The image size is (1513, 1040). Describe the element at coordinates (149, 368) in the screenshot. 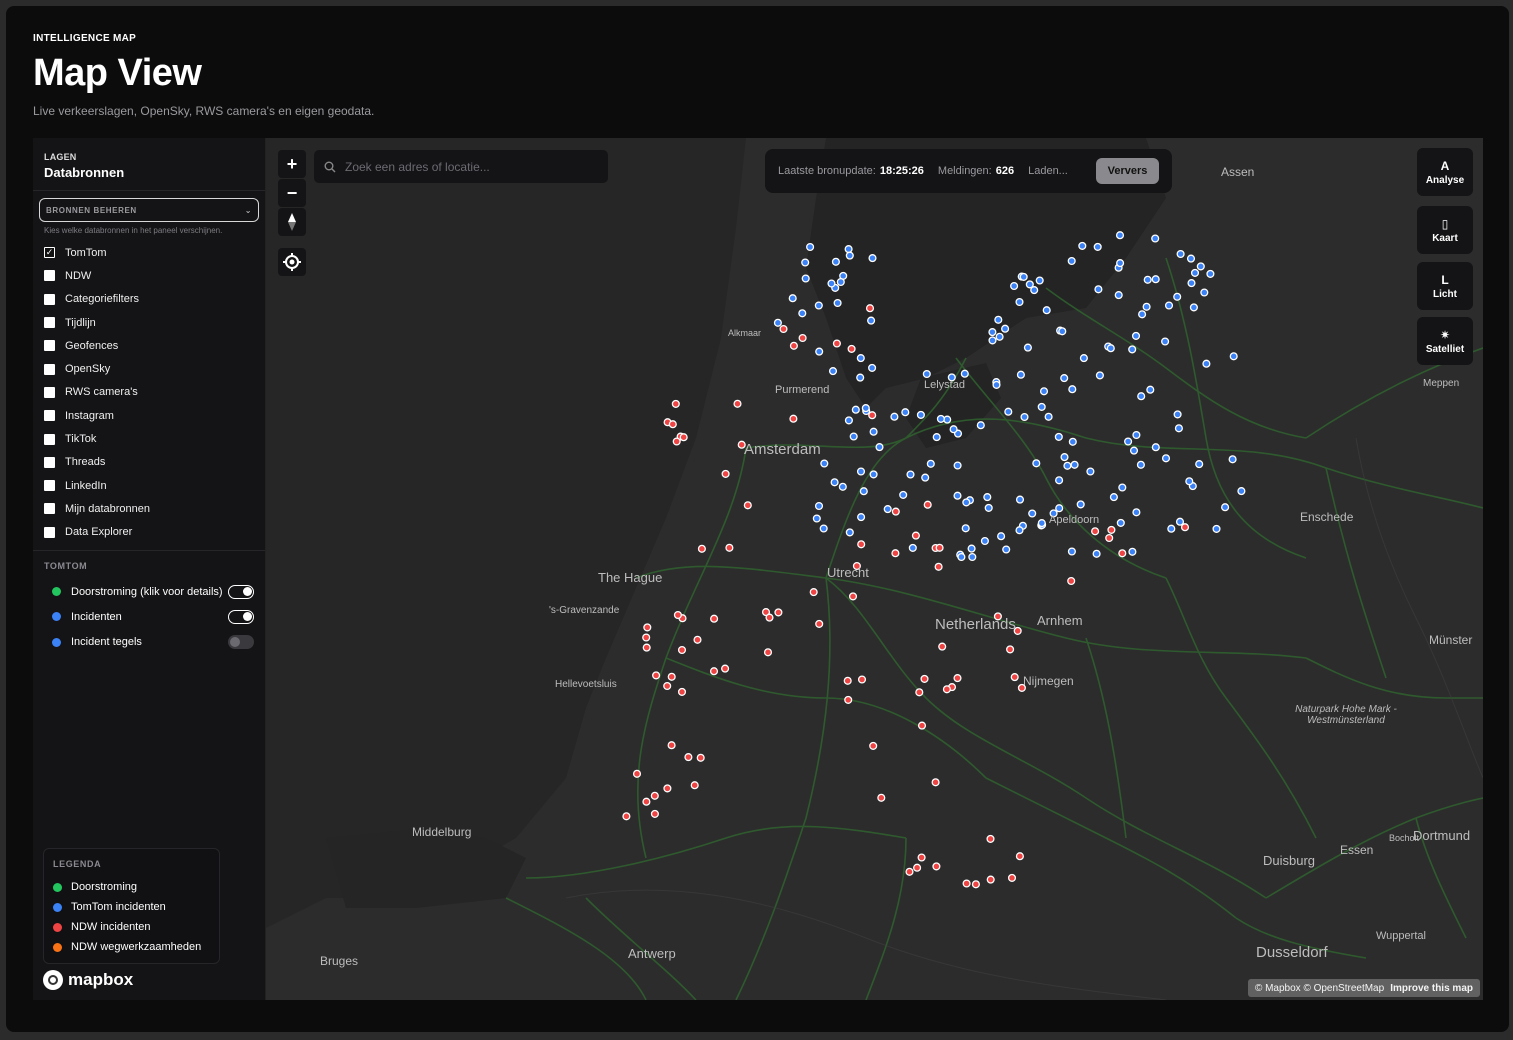

I see `source-checkbox-item: OpenSky` at that location.